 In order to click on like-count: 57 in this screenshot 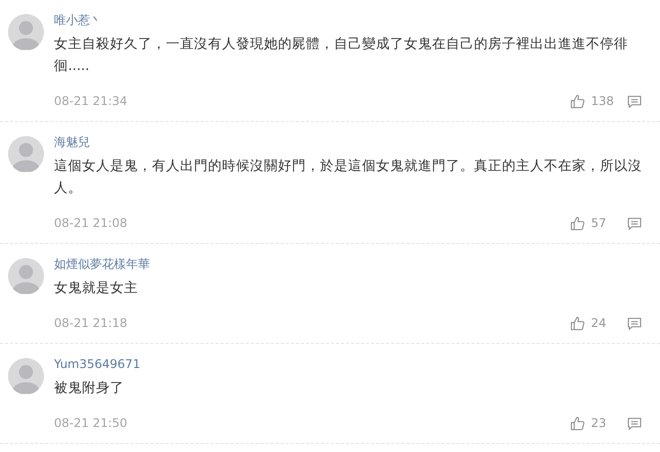, I will do `click(599, 223)`.